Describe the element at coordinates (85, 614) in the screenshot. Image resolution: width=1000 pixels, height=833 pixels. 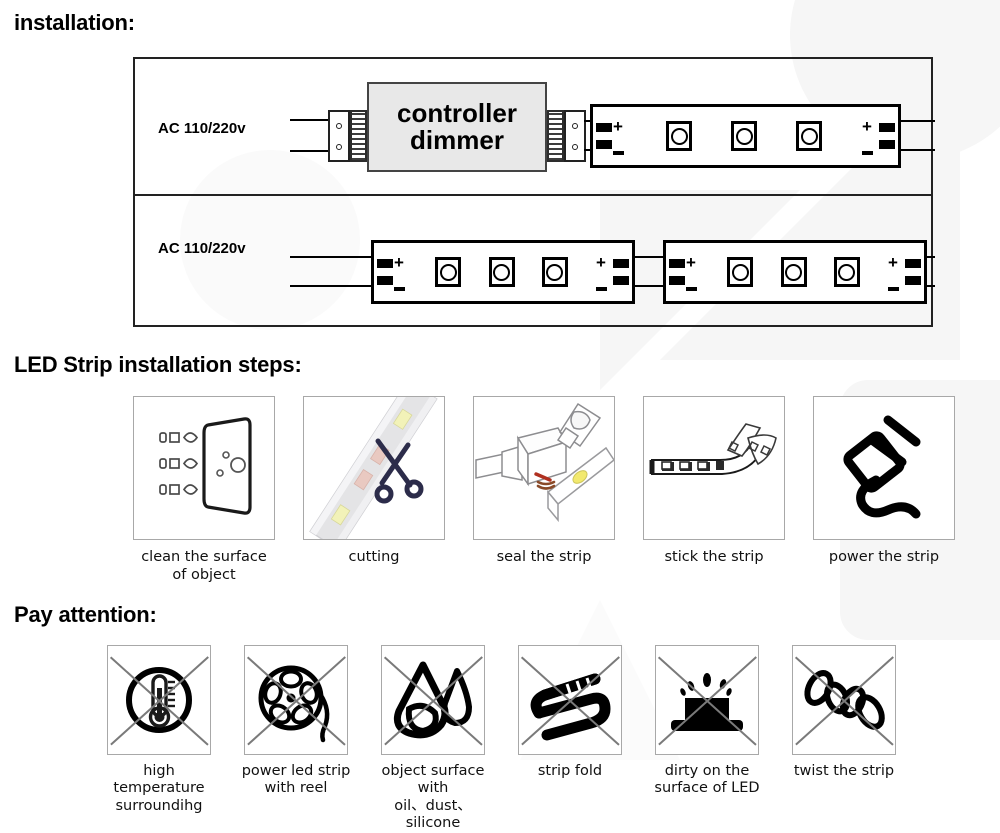
I see `section-title-pay-attention: Pay attention:` at that location.